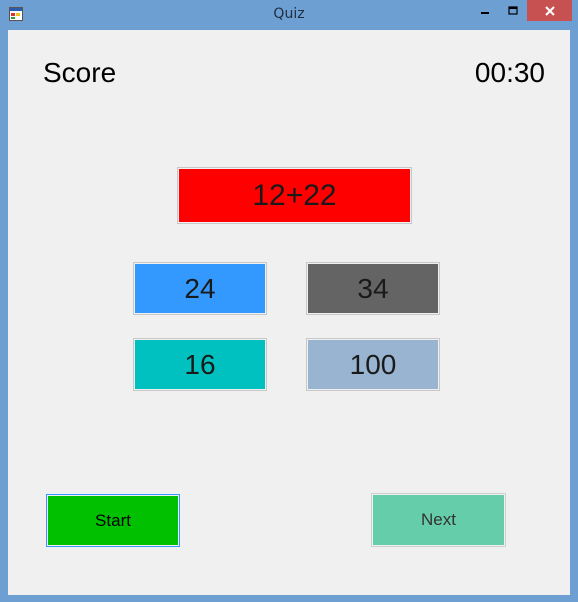 The image size is (578, 602). What do you see at coordinates (200, 364) in the screenshot?
I see `answer-button-3: 16` at bounding box center [200, 364].